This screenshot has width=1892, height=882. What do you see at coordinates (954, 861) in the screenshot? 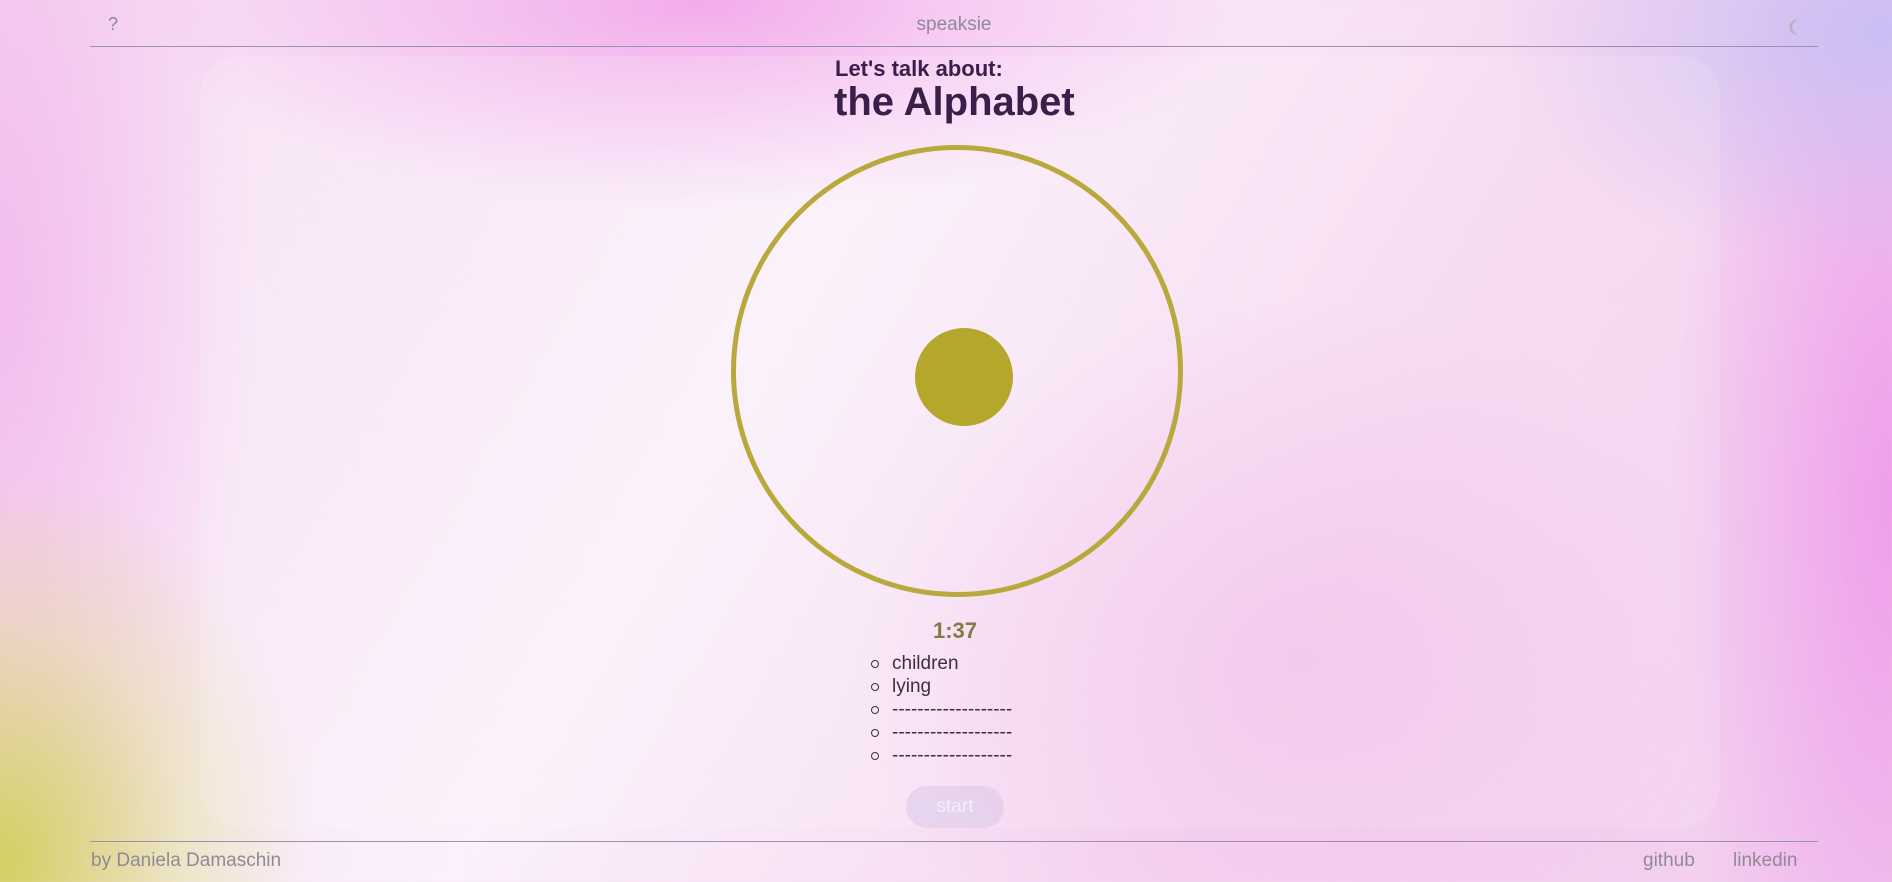
I see `footer-bar: by Daniela Damaschin github linkedin` at bounding box center [954, 861].